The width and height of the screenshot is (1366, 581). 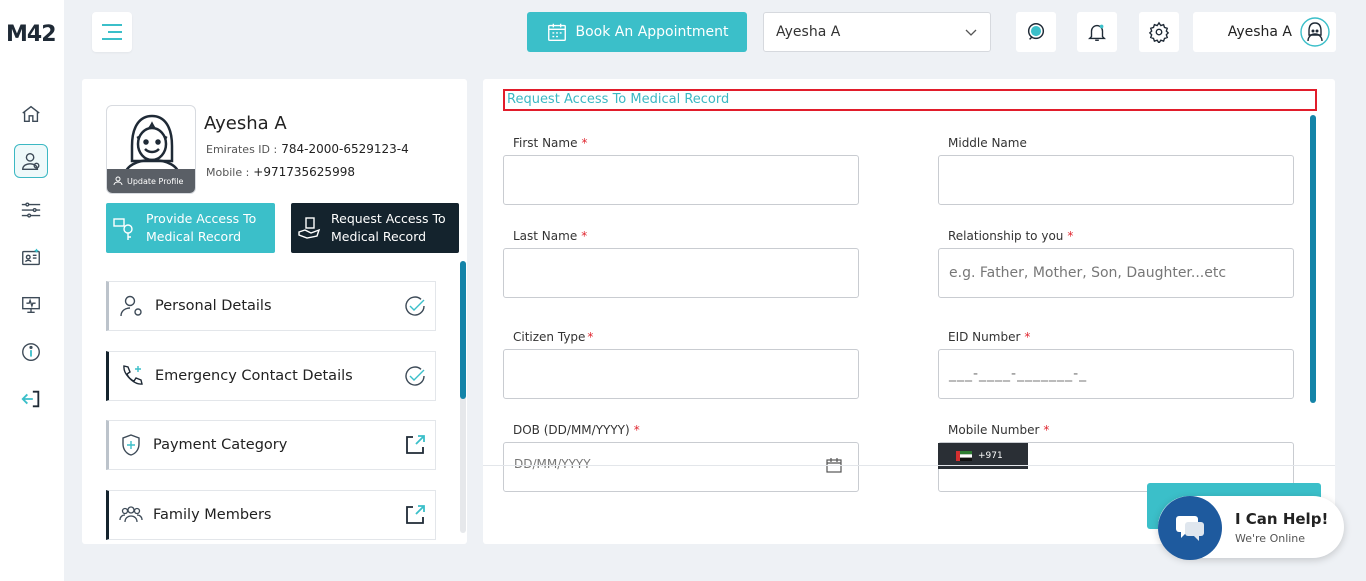 What do you see at coordinates (550, 236) in the screenshot?
I see `last-name-label: Last Name *` at bounding box center [550, 236].